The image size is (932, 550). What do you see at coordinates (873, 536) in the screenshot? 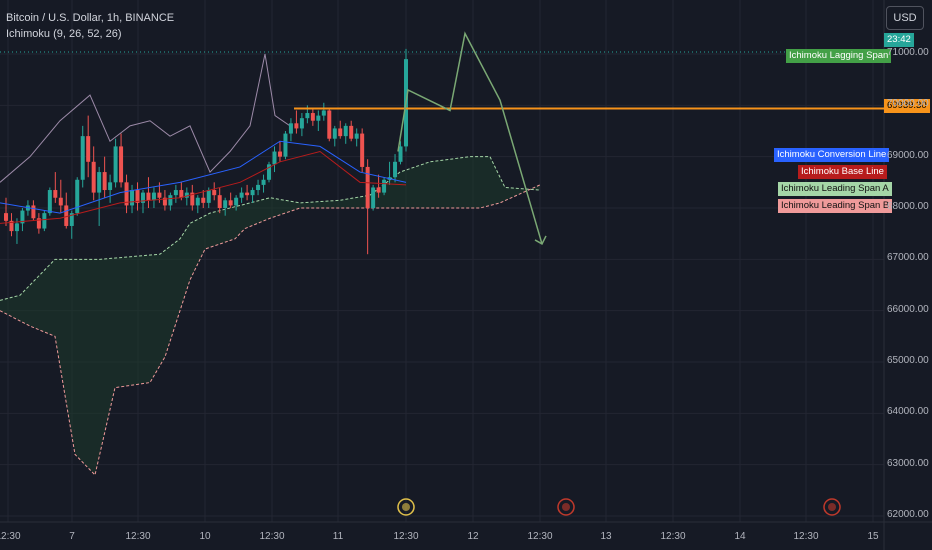
I see `time-tick-label: 15` at bounding box center [873, 536].